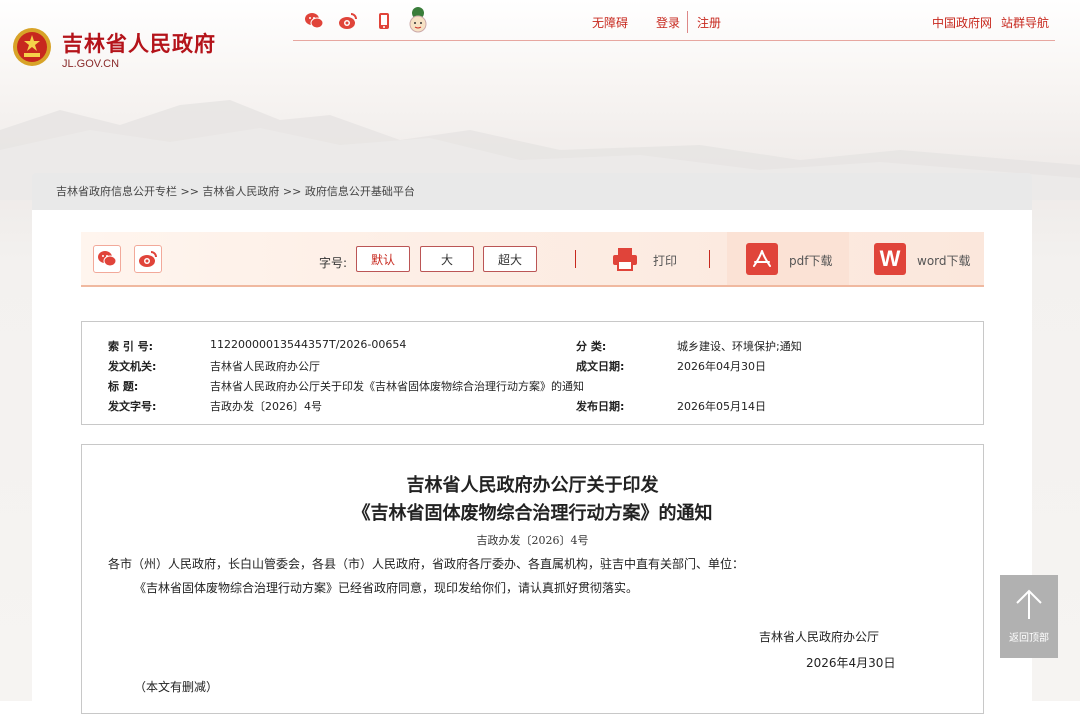  What do you see at coordinates (810, 260) in the screenshot?
I see `pdf-download-button: pdf下载` at bounding box center [810, 260].